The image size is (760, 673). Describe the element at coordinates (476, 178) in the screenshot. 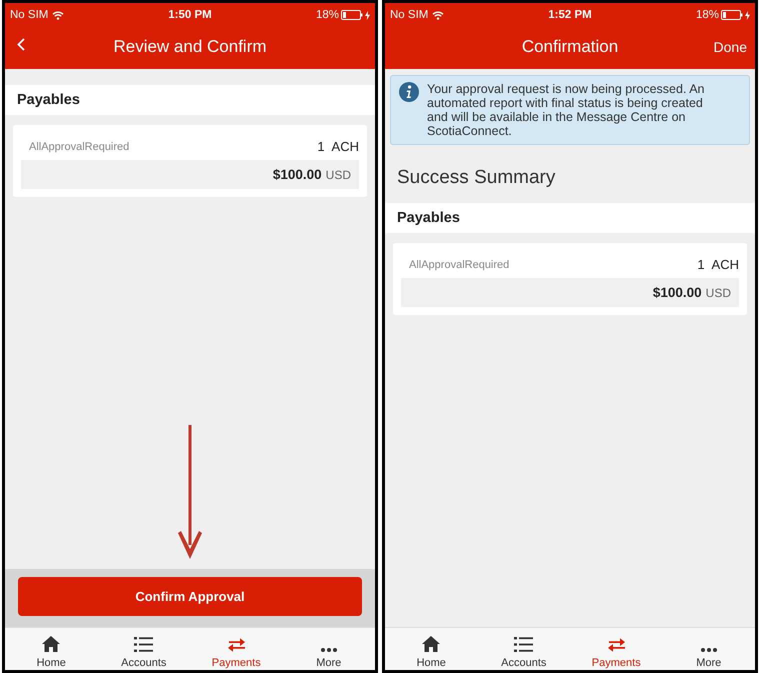

I see `summary-heading: Success Summary` at that location.